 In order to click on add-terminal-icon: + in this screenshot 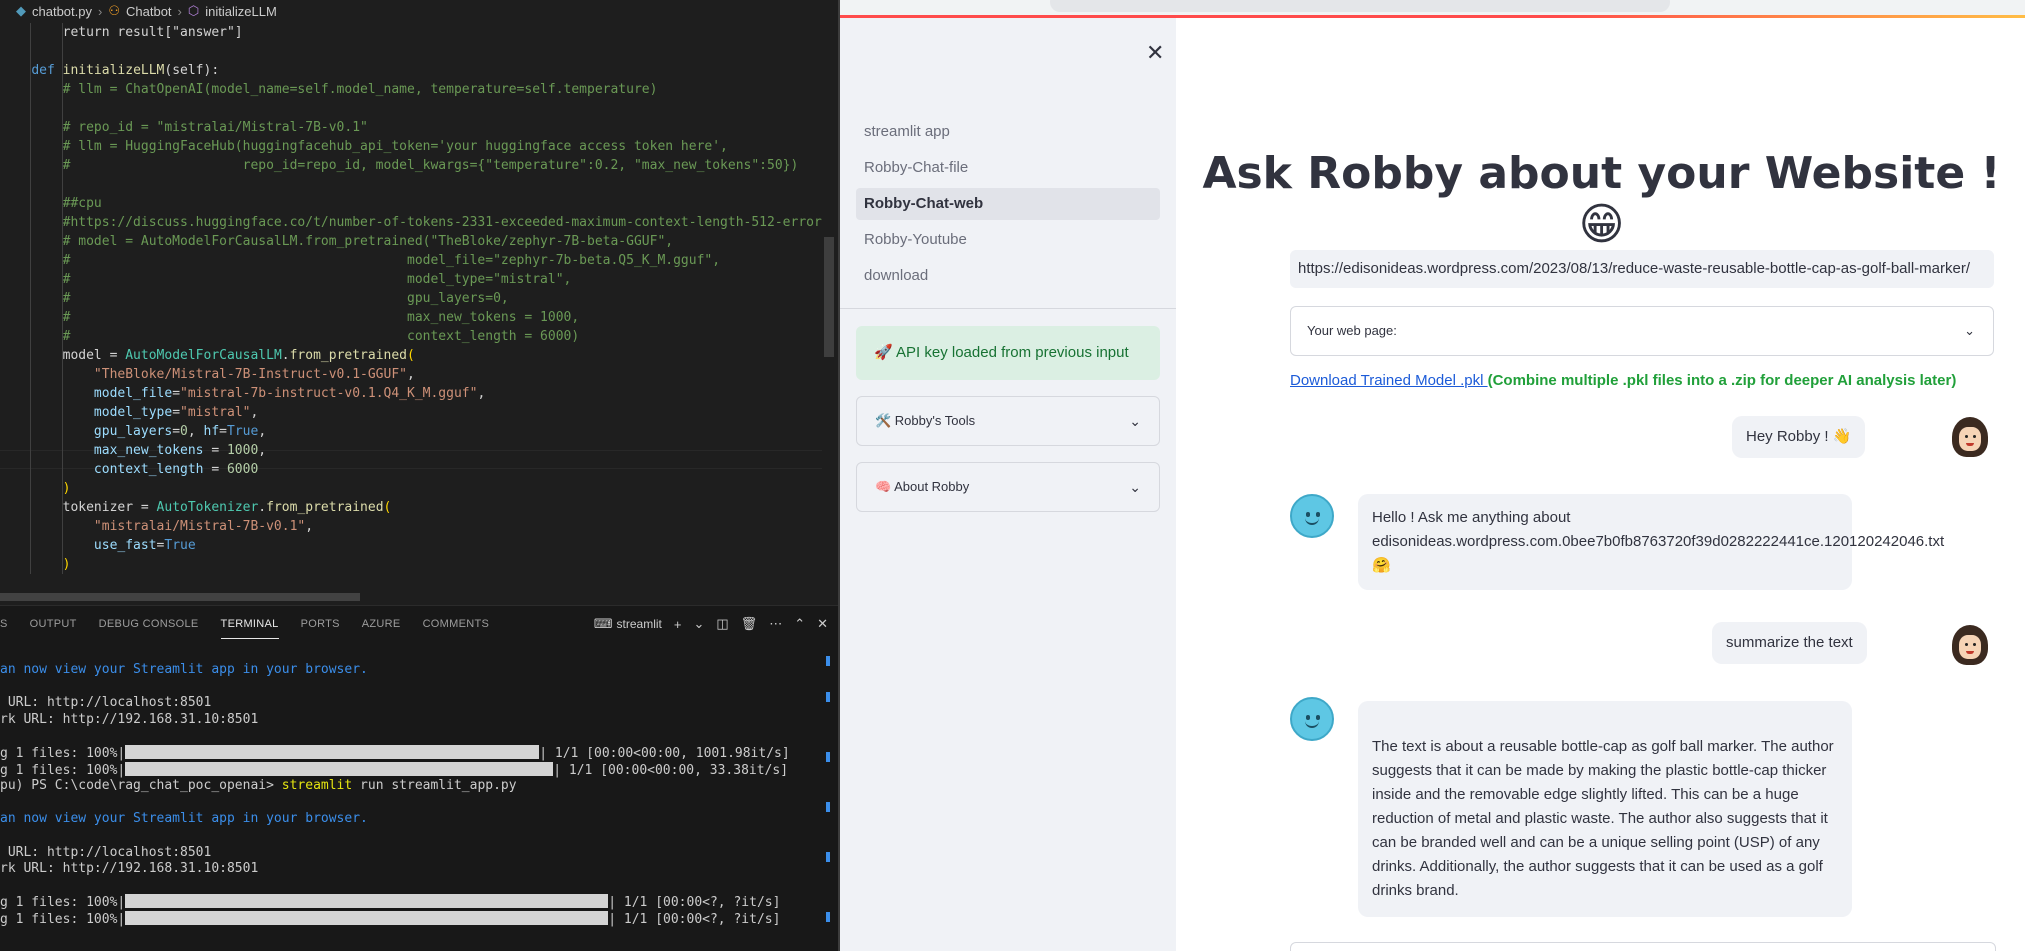, I will do `click(678, 624)`.